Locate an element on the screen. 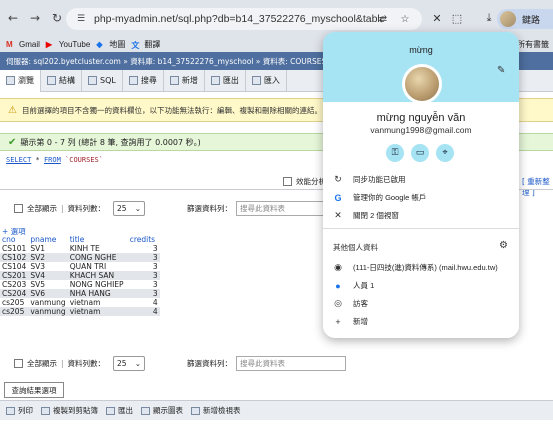 The height and width of the screenshot is (447, 553). cell: SV3 is located at coordinates (48, 266).